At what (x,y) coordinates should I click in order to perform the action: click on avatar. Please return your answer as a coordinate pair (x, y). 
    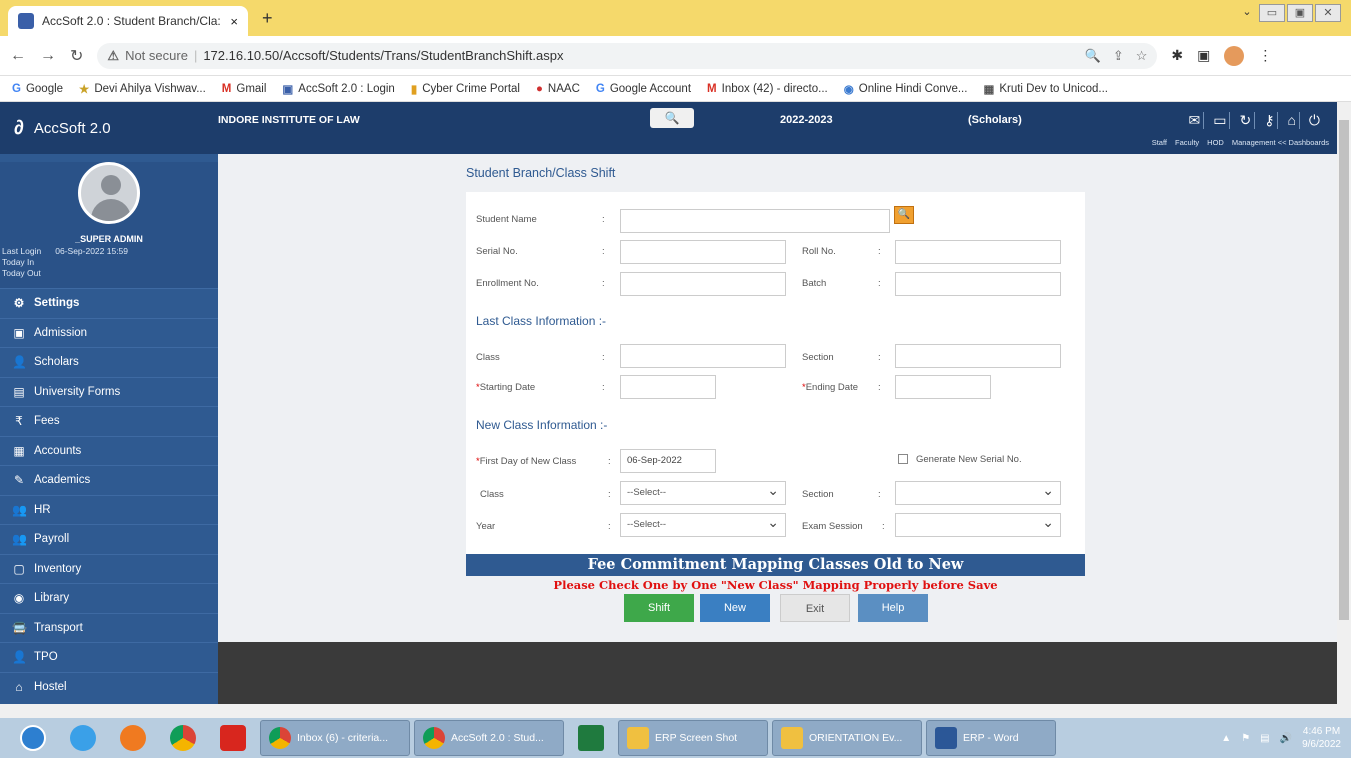
    Looking at the image, I should click on (109, 193).